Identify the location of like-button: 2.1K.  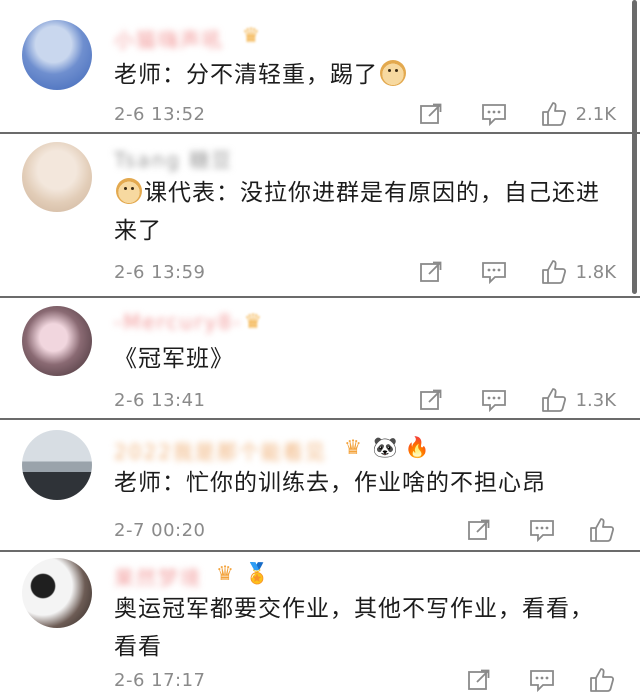
(578, 114).